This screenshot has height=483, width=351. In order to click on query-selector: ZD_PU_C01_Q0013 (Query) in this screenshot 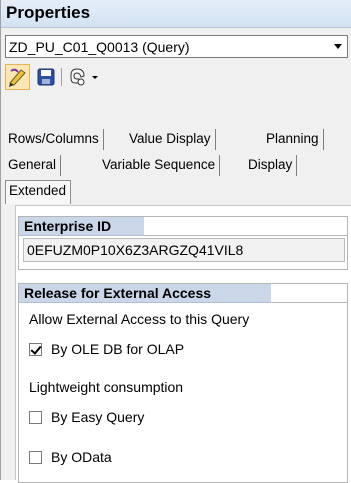, I will do `click(176, 46)`.